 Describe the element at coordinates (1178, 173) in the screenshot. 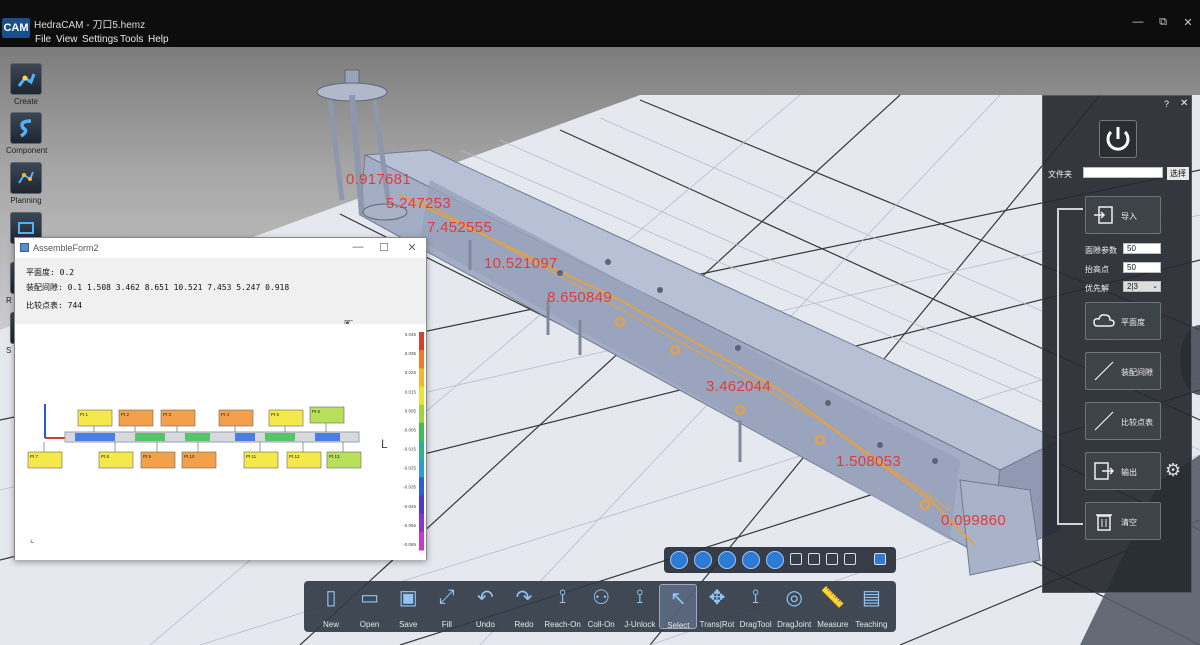

I see `select-folder-button: 选择` at that location.